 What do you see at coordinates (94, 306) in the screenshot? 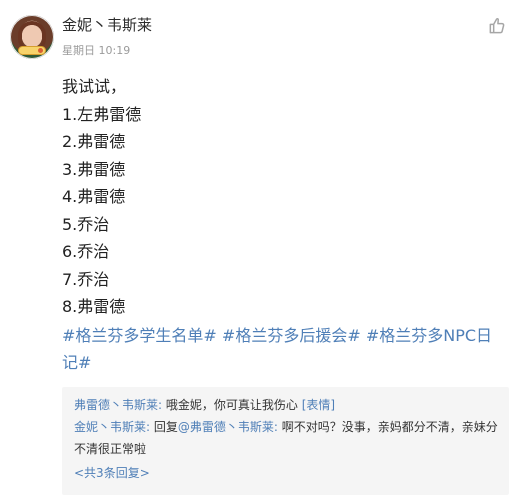
I see `post-line: 8.弗雷德` at bounding box center [94, 306].